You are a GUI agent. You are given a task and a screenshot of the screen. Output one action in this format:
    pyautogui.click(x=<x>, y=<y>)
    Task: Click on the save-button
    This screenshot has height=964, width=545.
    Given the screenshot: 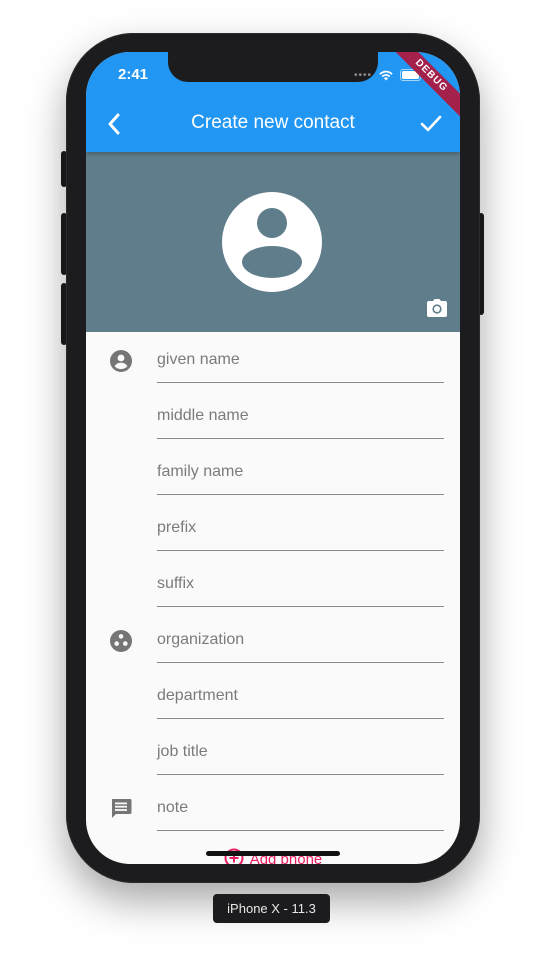 What is the action you would take?
    pyautogui.click(x=431, y=124)
    